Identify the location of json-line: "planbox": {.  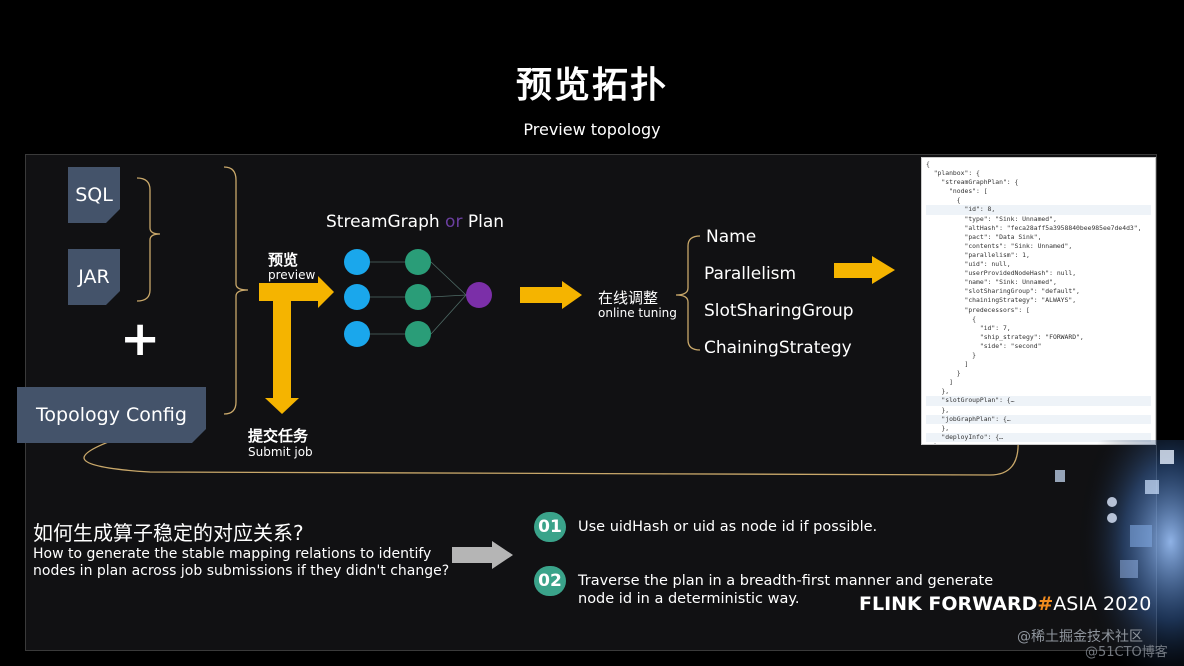
(953, 173).